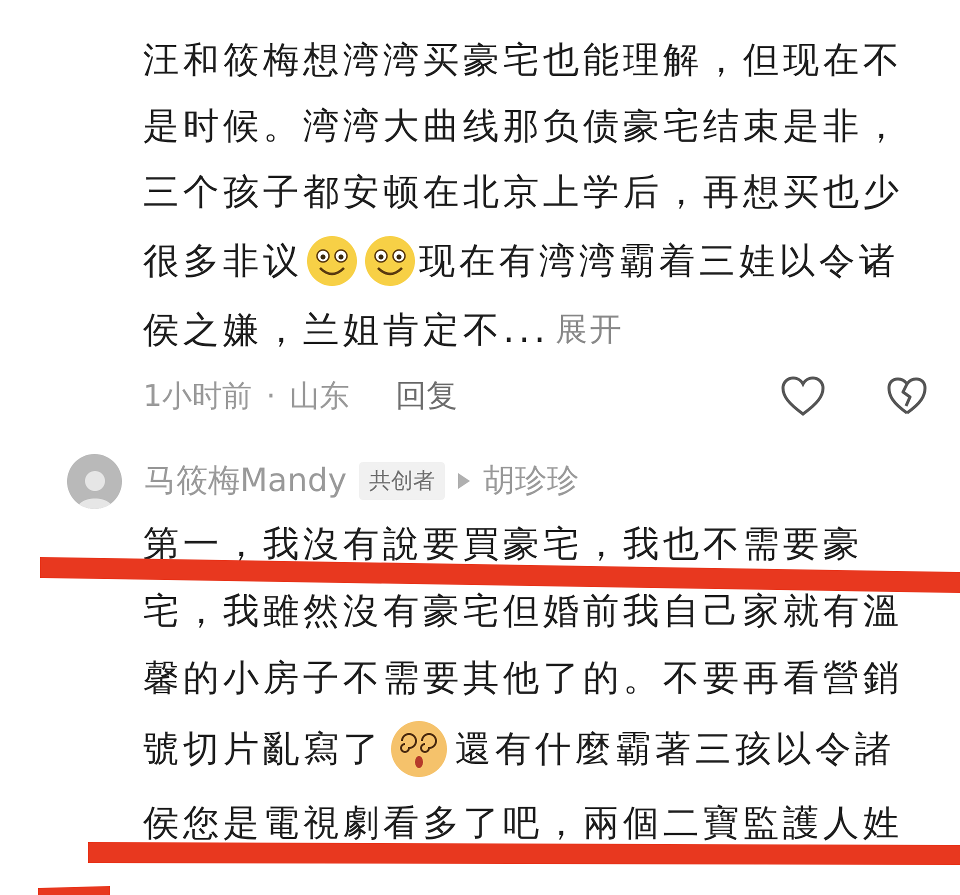 The height and width of the screenshot is (895, 960). Describe the element at coordinates (523, 612) in the screenshot. I see `comment-text: 宅，我雖然沒有豪宅但婚前我自己家就有溫` at that location.